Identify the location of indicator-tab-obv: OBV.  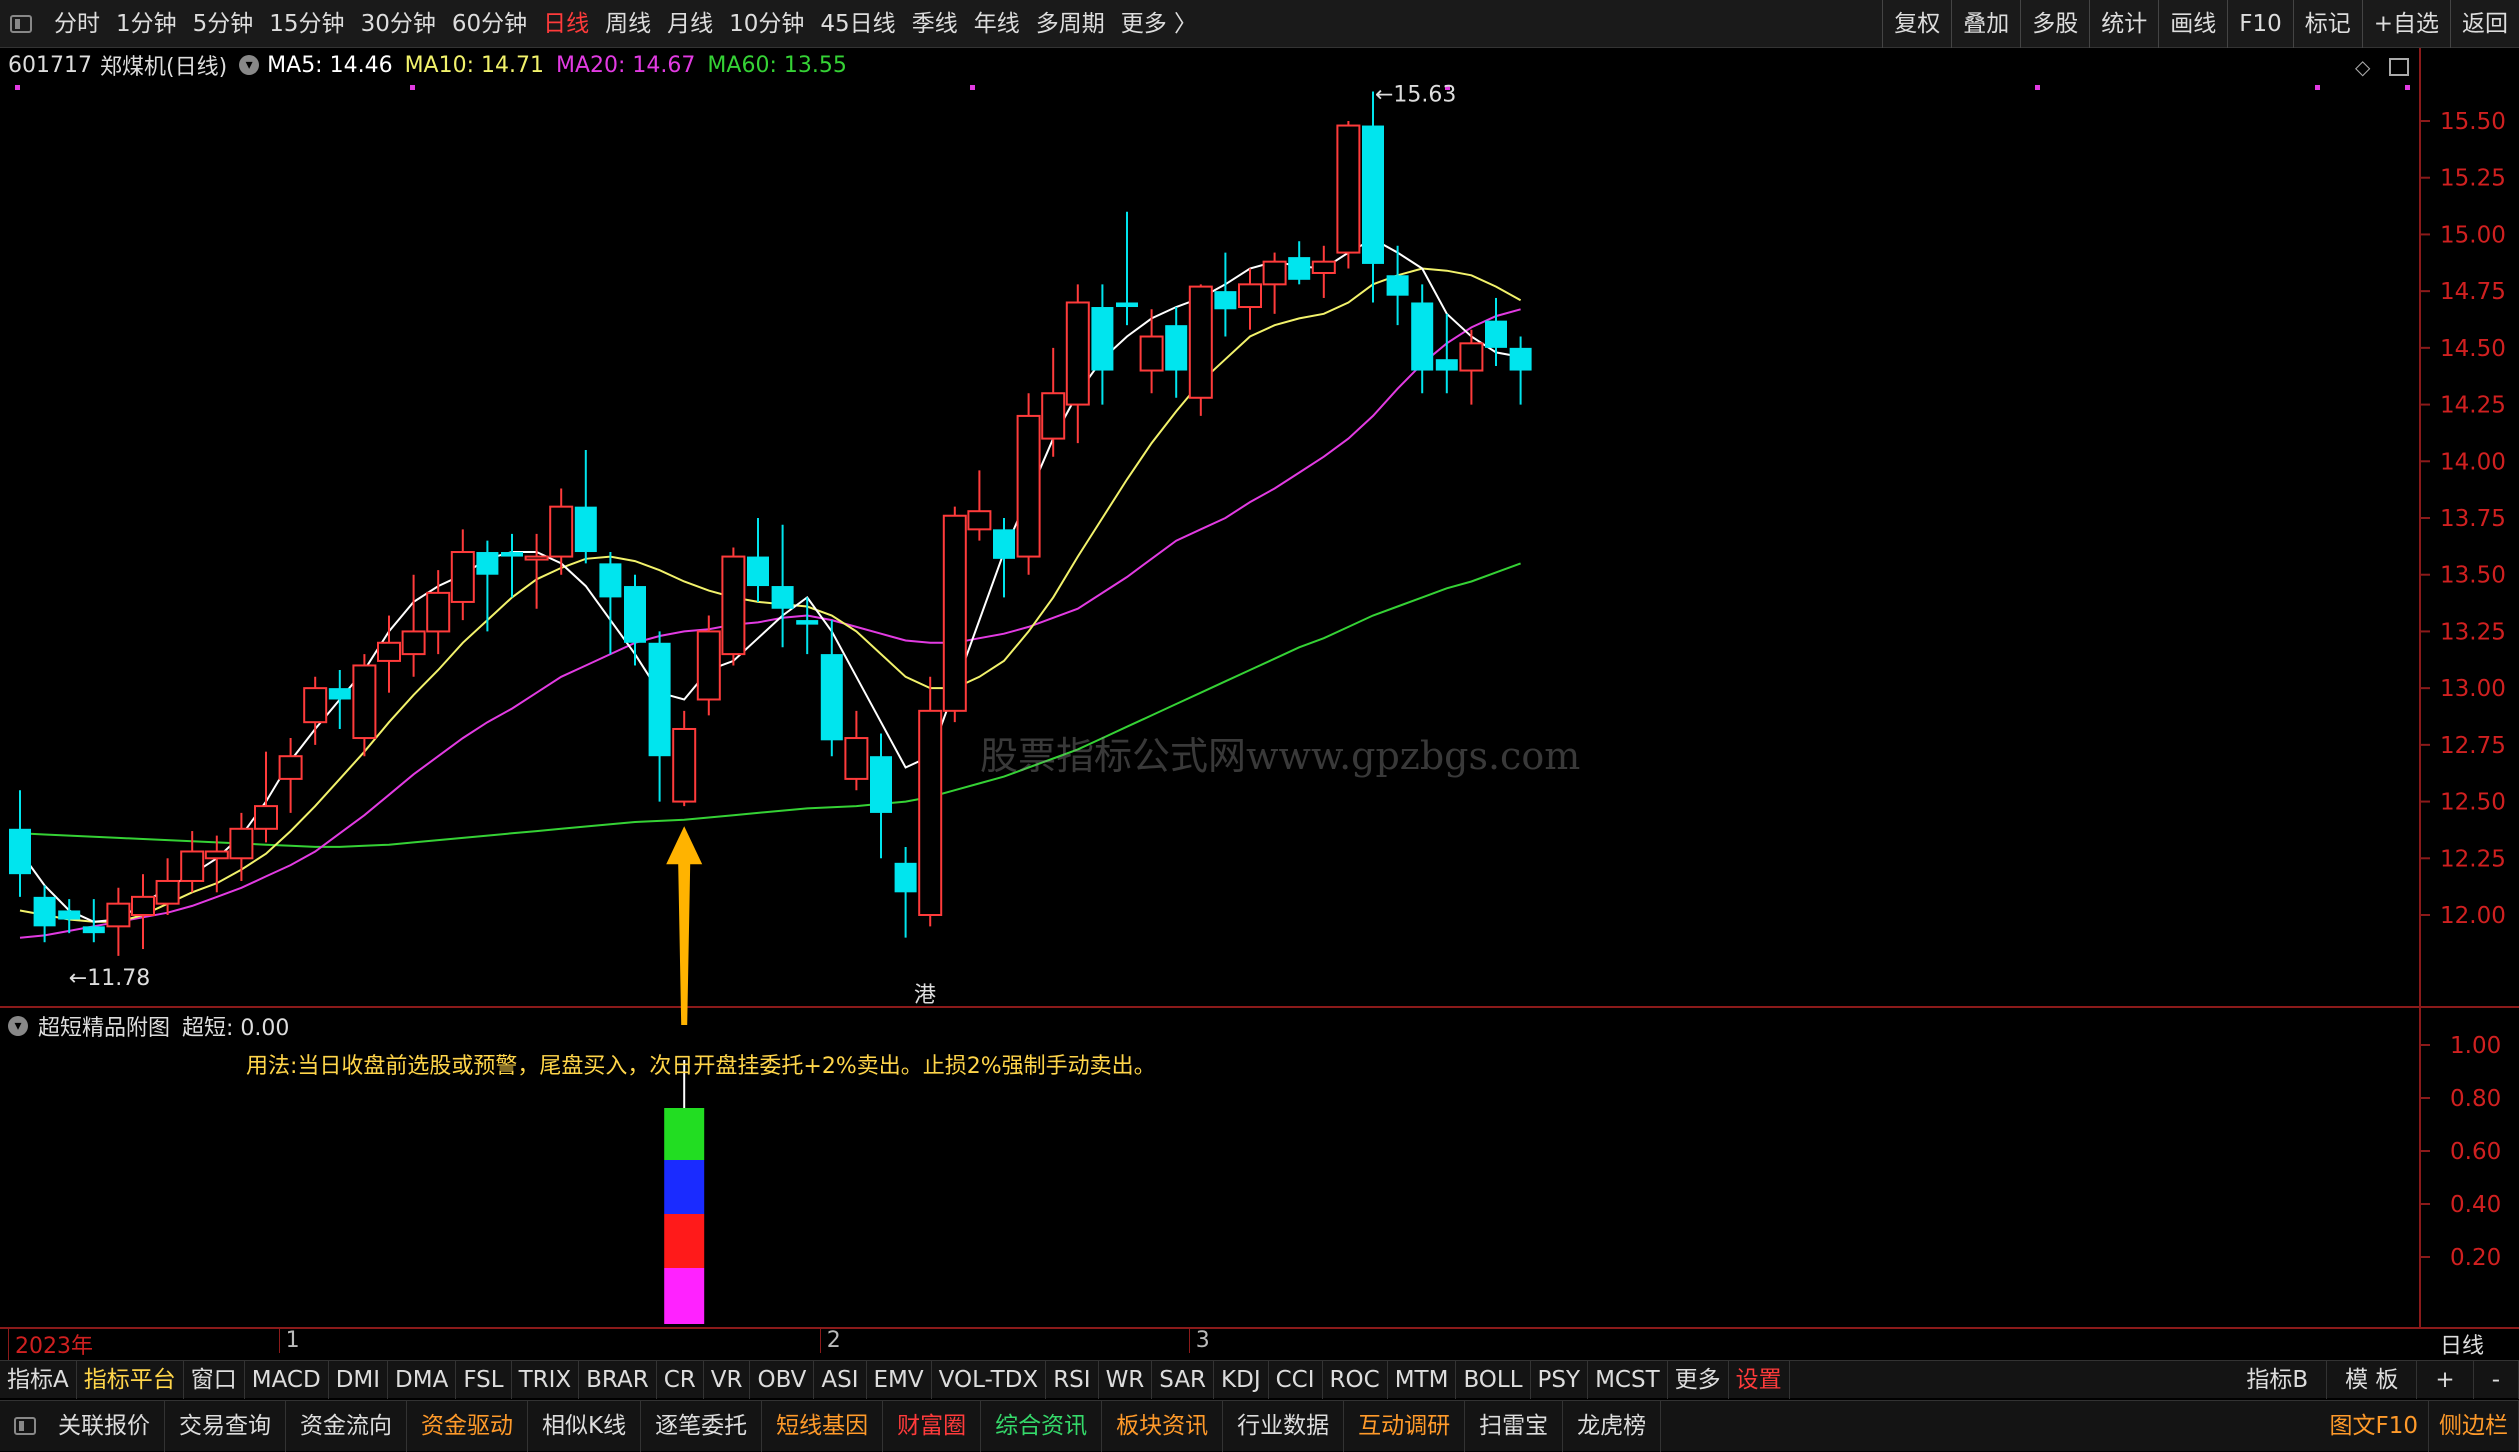
(782, 1380).